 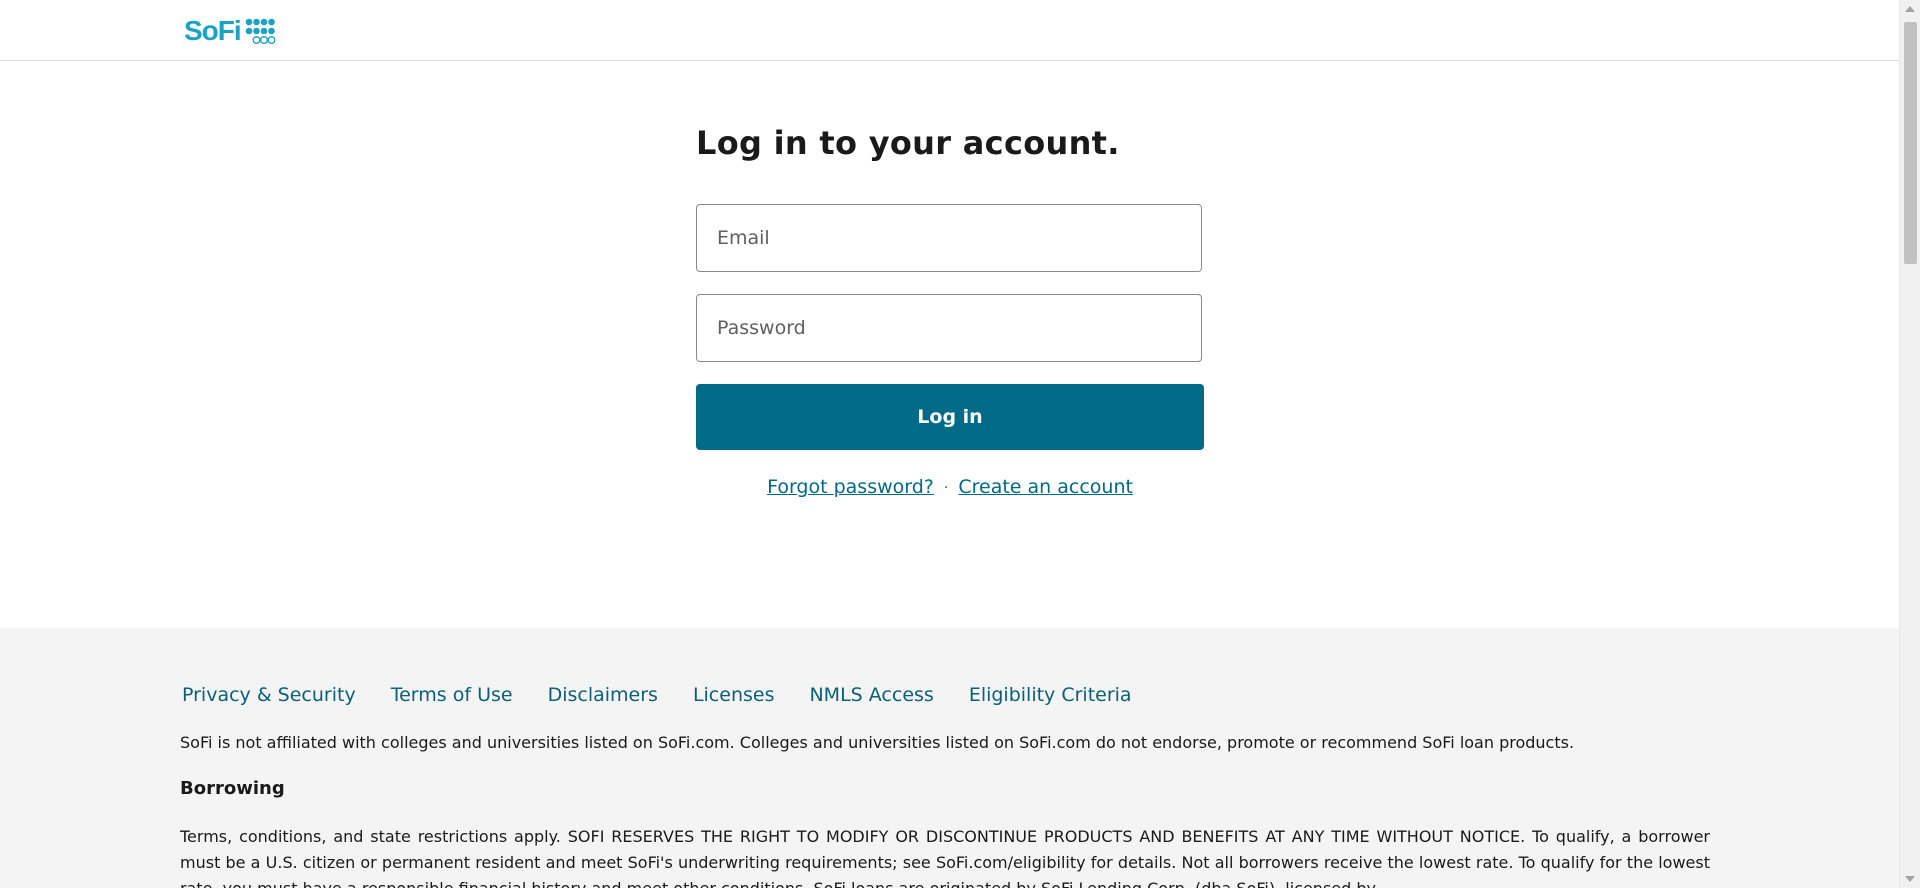 What do you see at coordinates (213, 30) in the screenshot?
I see `logo-text: SoFi` at bounding box center [213, 30].